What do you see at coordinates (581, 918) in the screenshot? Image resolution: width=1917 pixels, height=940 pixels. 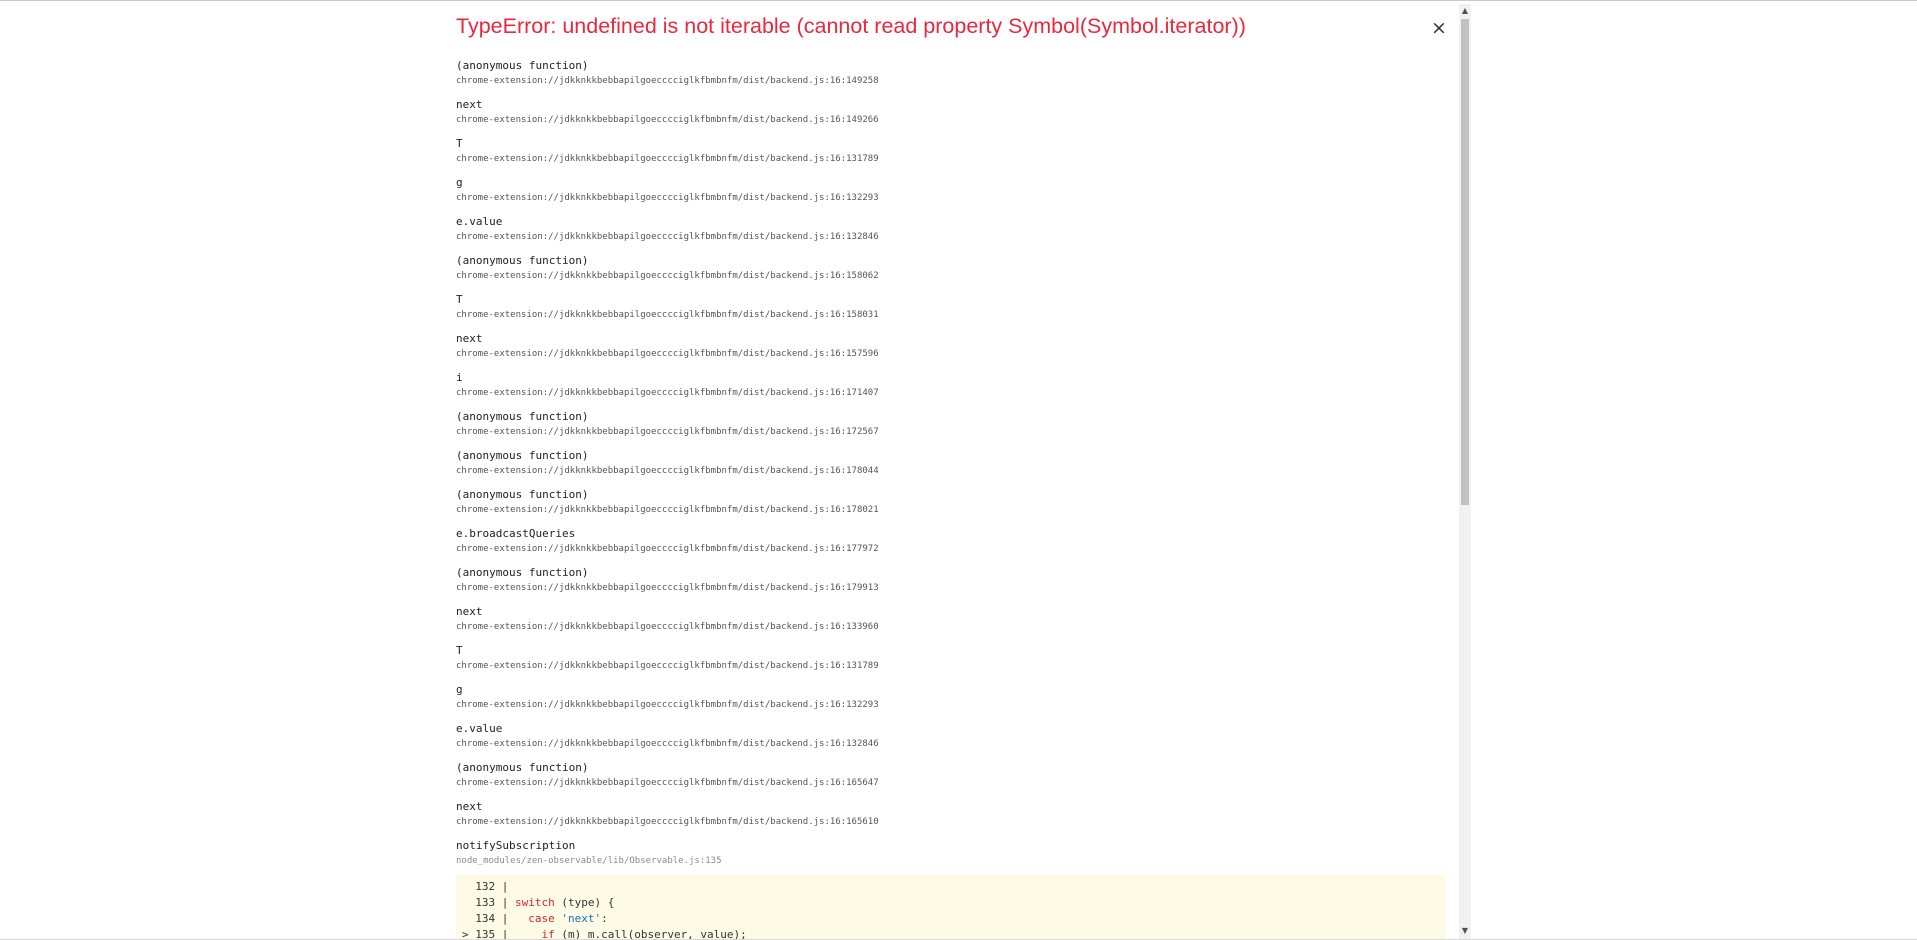 I see `code-string: 'next'` at bounding box center [581, 918].